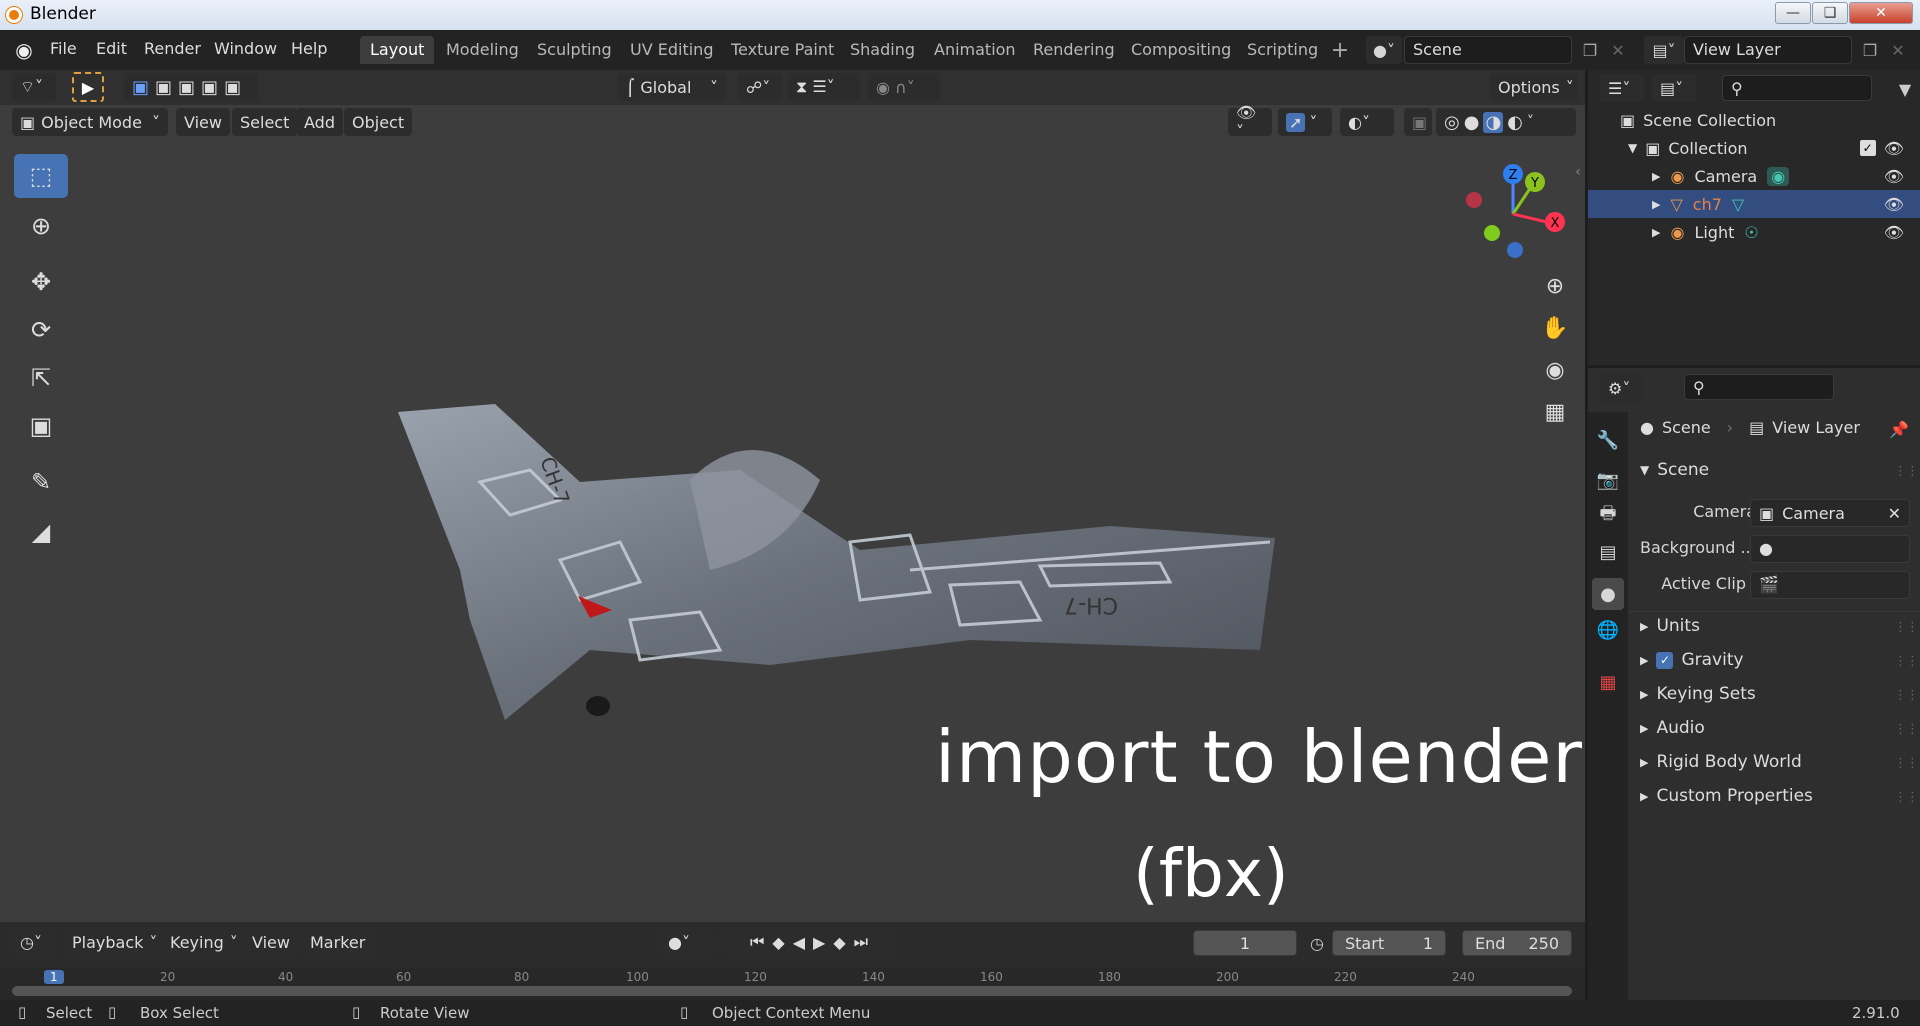 Image resolution: width=1920 pixels, height=1026 pixels. What do you see at coordinates (1555, 328) in the screenshot?
I see `pan-hand-icon: ✋` at bounding box center [1555, 328].